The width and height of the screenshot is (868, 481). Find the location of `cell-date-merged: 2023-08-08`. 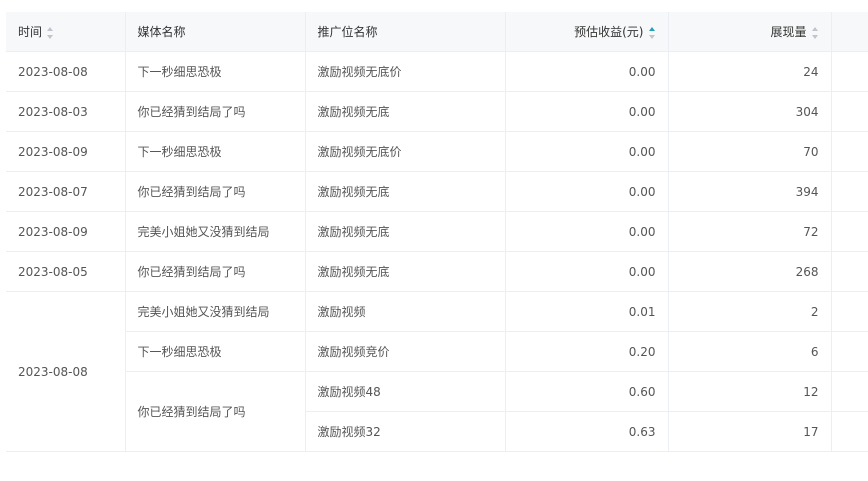

cell-date-merged: 2023-08-08 is located at coordinates (66, 371).